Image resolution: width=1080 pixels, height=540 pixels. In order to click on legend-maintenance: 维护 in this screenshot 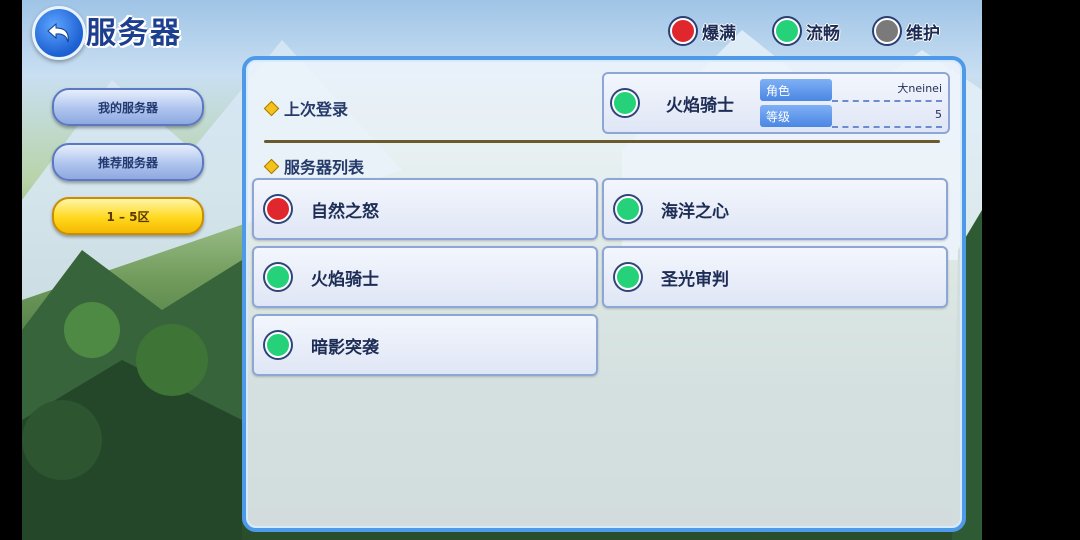, I will do `click(907, 31)`.